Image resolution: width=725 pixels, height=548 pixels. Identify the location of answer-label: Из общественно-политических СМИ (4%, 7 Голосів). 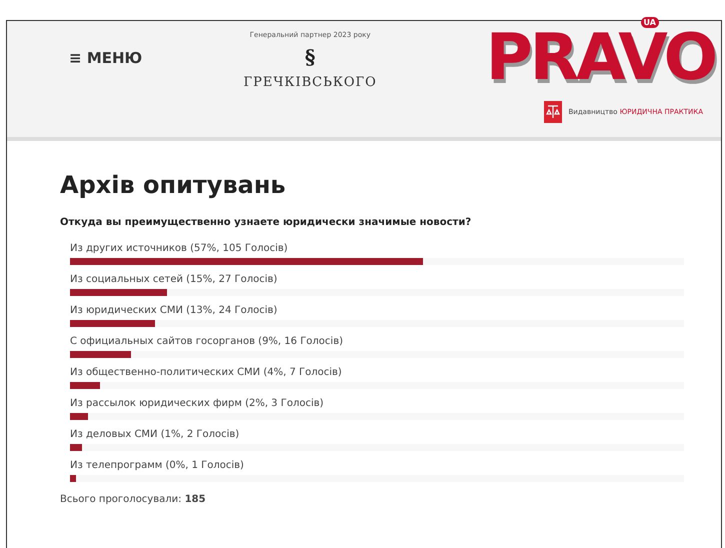
(206, 372).